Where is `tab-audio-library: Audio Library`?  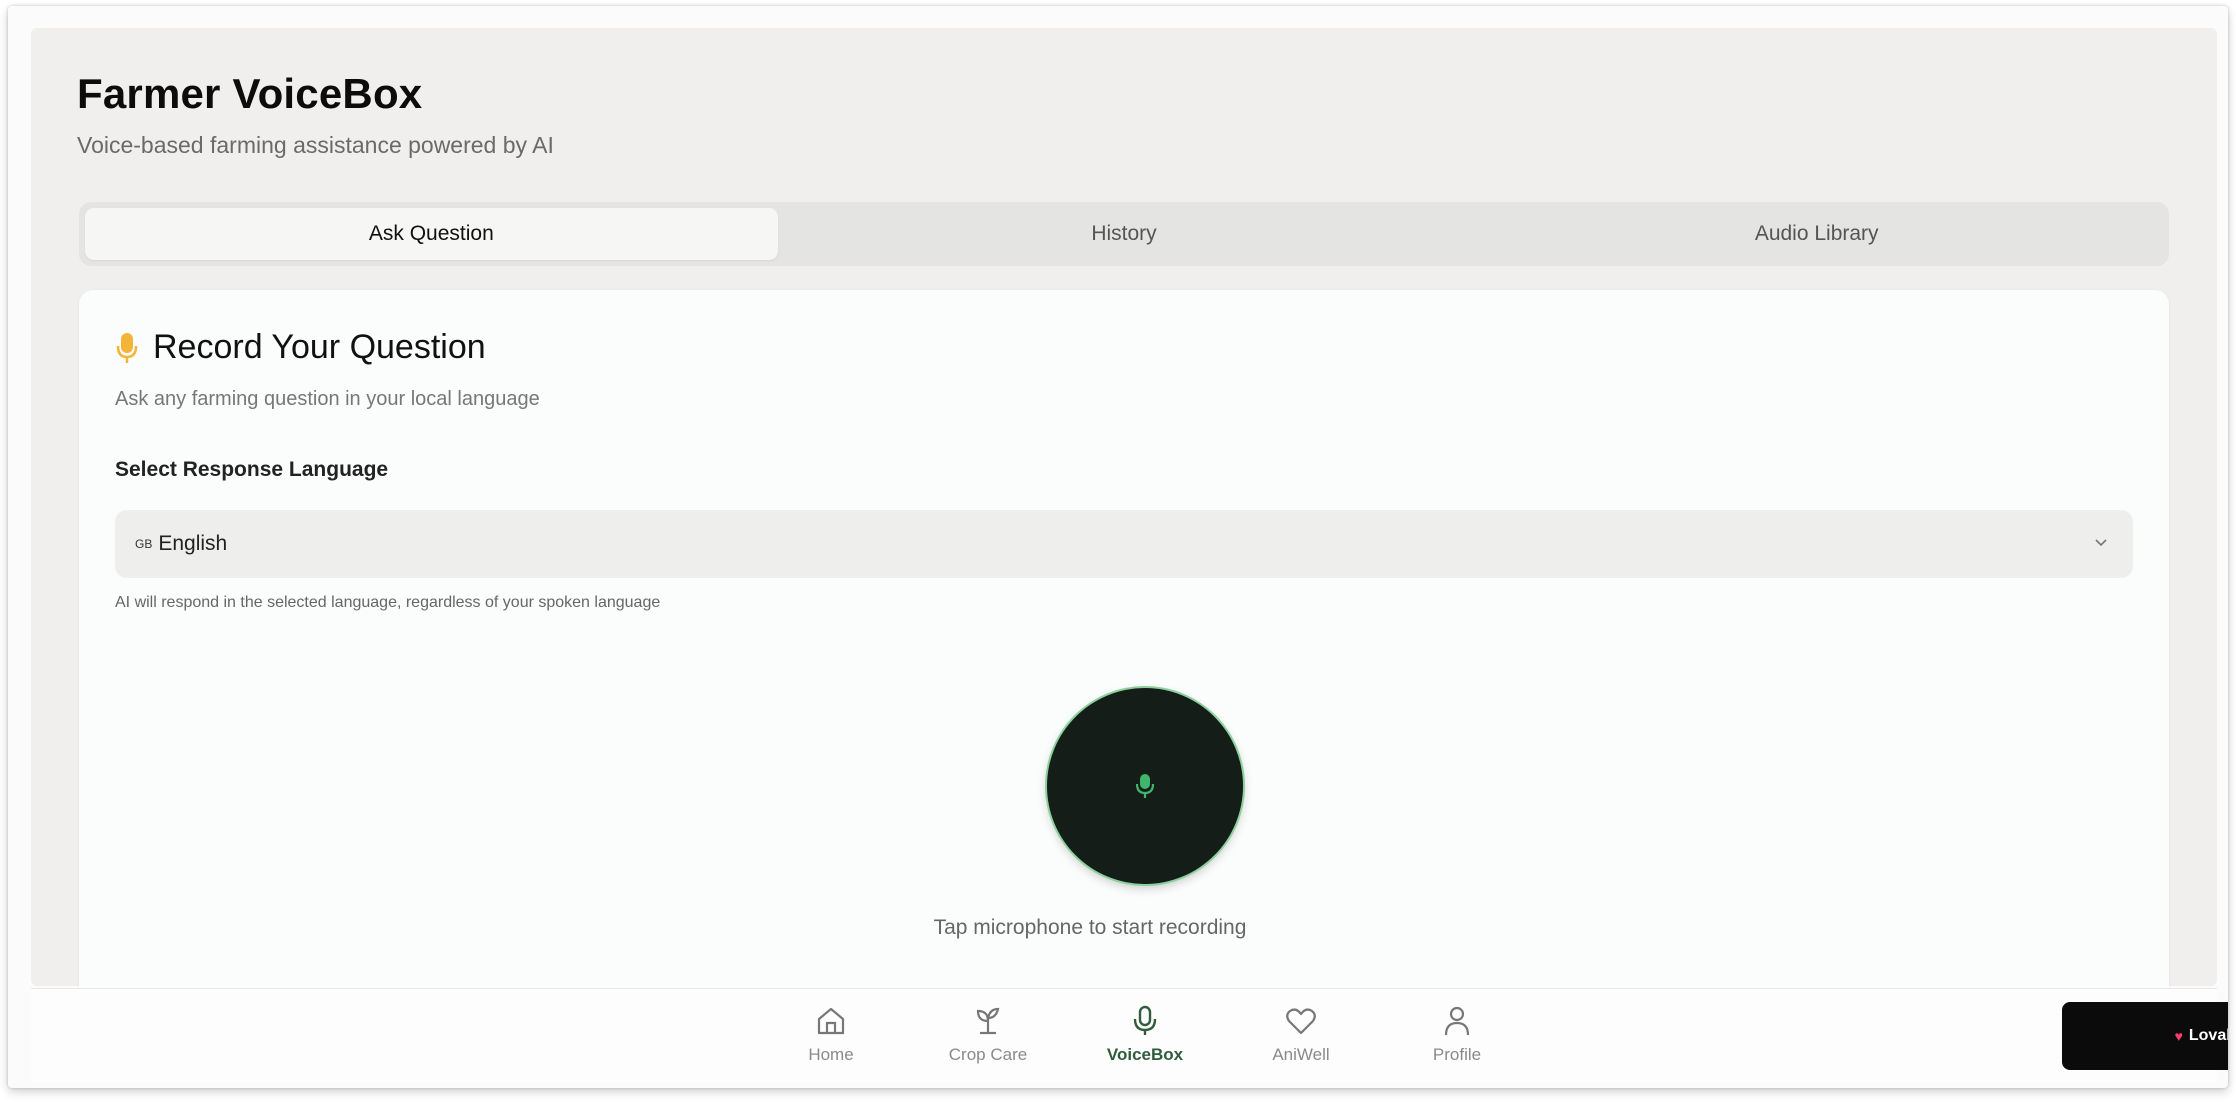
tab-audio-library: Audio Library is located at coordinates (1816, 234).